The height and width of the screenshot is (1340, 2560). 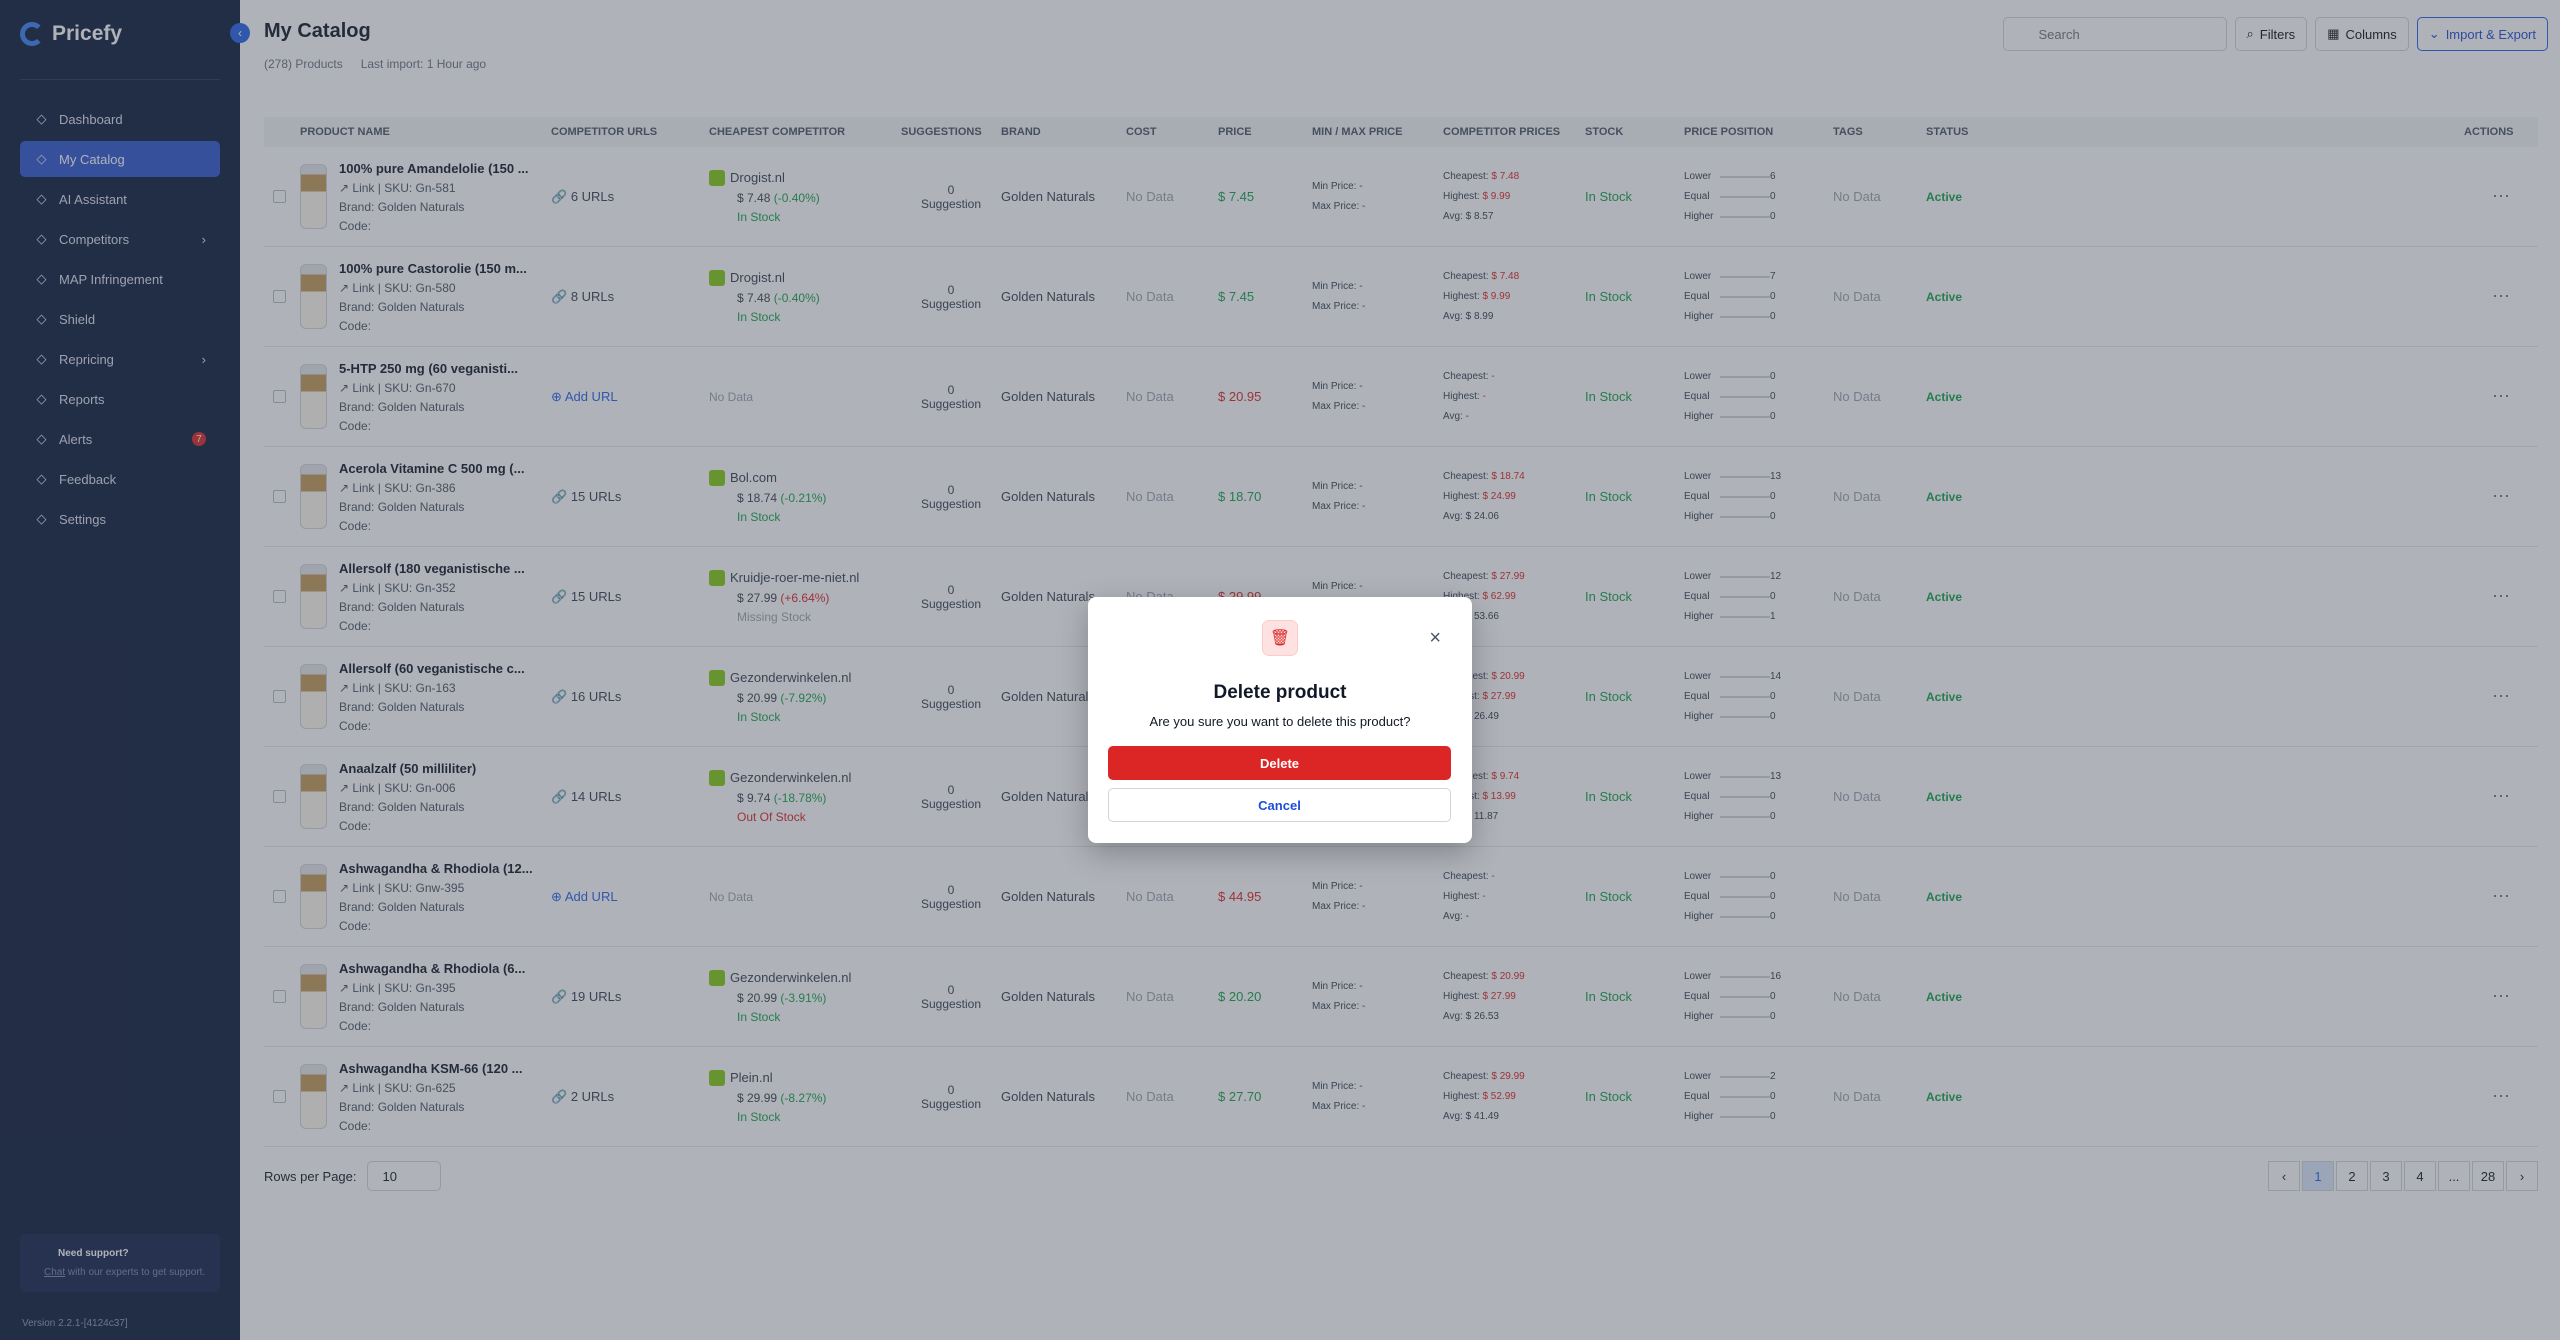 I want to click on dialog-title: Delete product, so click(x=1280, y=692).